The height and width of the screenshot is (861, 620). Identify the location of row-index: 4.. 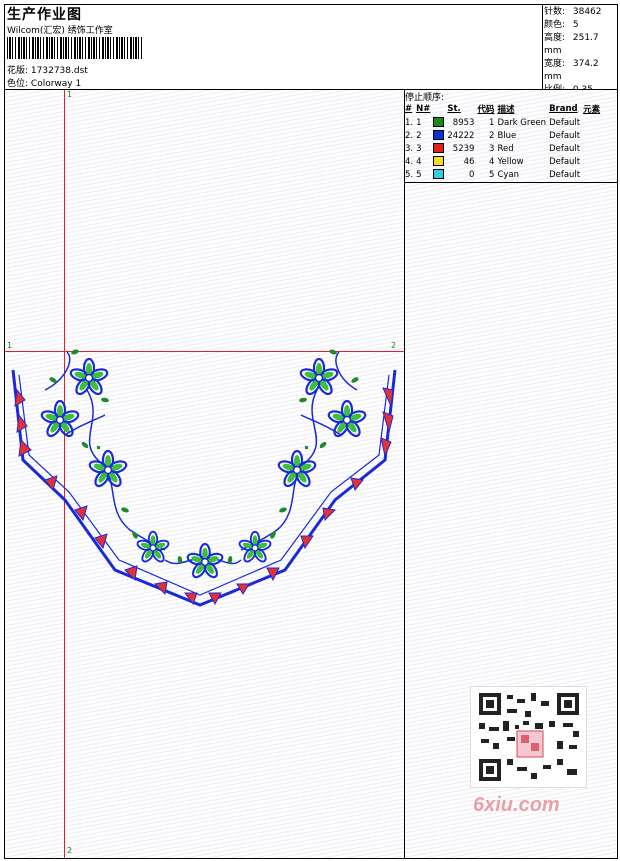
(409, 161).